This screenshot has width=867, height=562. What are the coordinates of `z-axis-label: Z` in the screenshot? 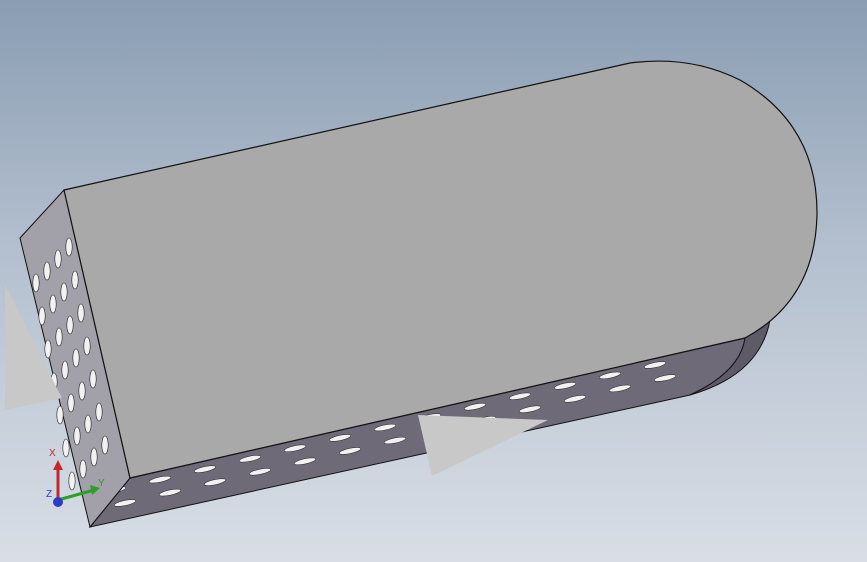 It's located at (49, 494).